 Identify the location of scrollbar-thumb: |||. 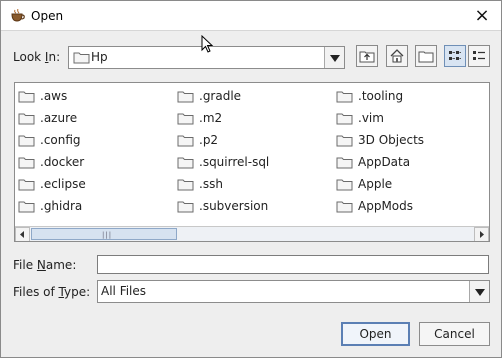
(104, 234).